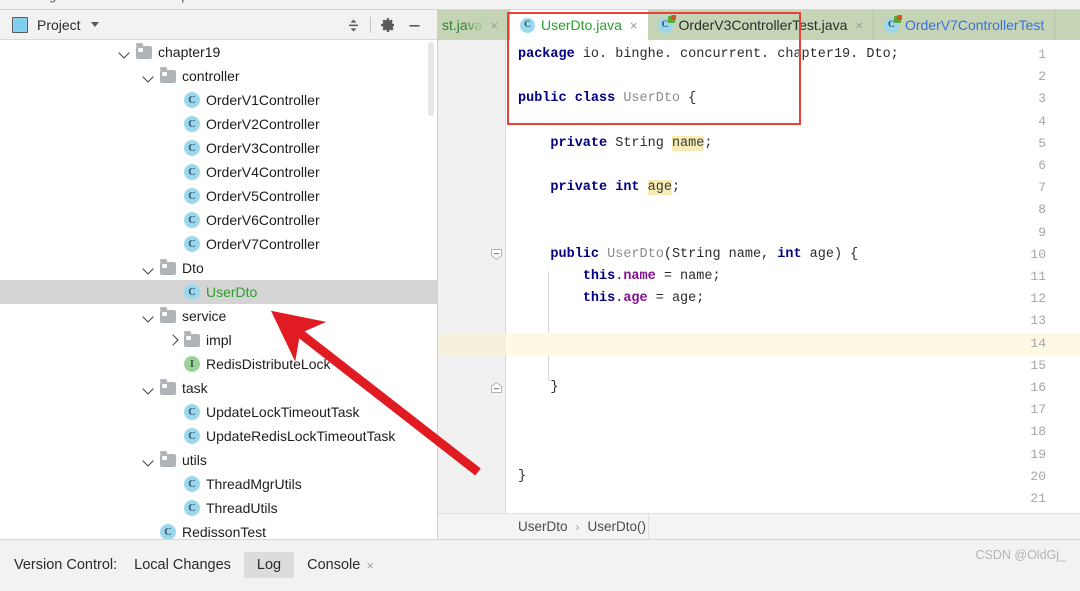 Image resolution: width=1080 pixels, height=591 pixels. Describe the element at coordinates (974, 25) in the screenshot. I see `editor-tab-label: OrderV7ControllerTest` at that location.